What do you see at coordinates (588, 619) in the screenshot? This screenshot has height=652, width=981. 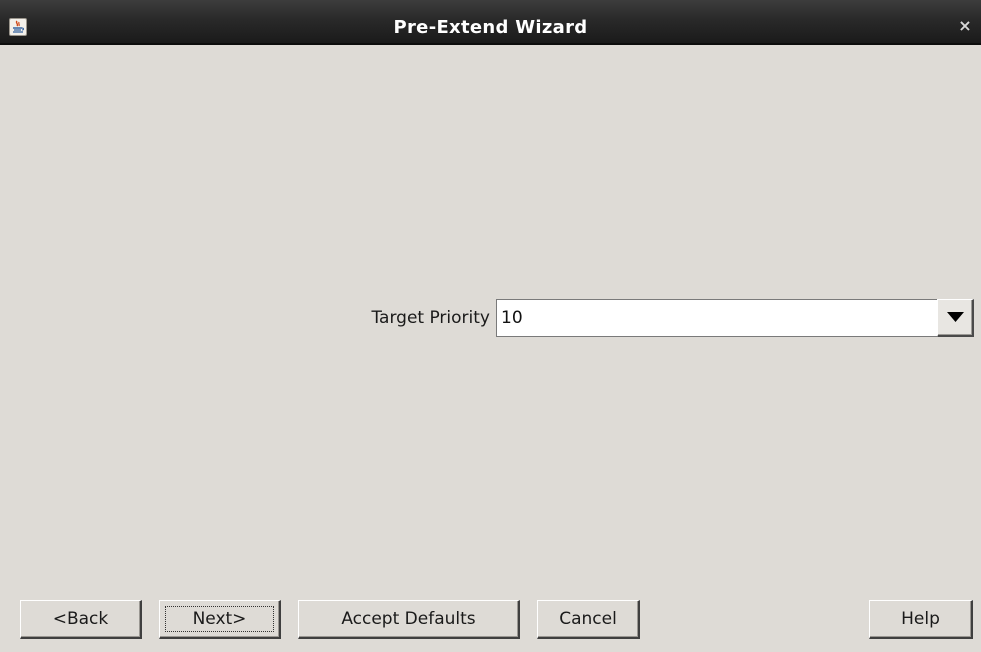 I see `cancel-button: Cancel` at bounding box center [588, 619].